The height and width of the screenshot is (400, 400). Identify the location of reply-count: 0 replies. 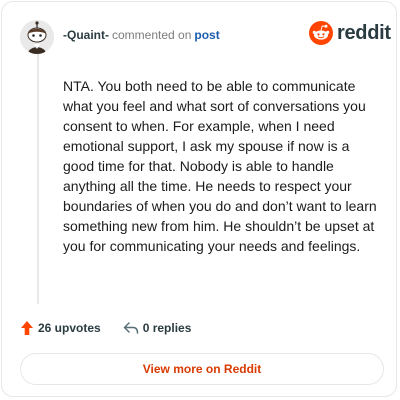
(167, 328).